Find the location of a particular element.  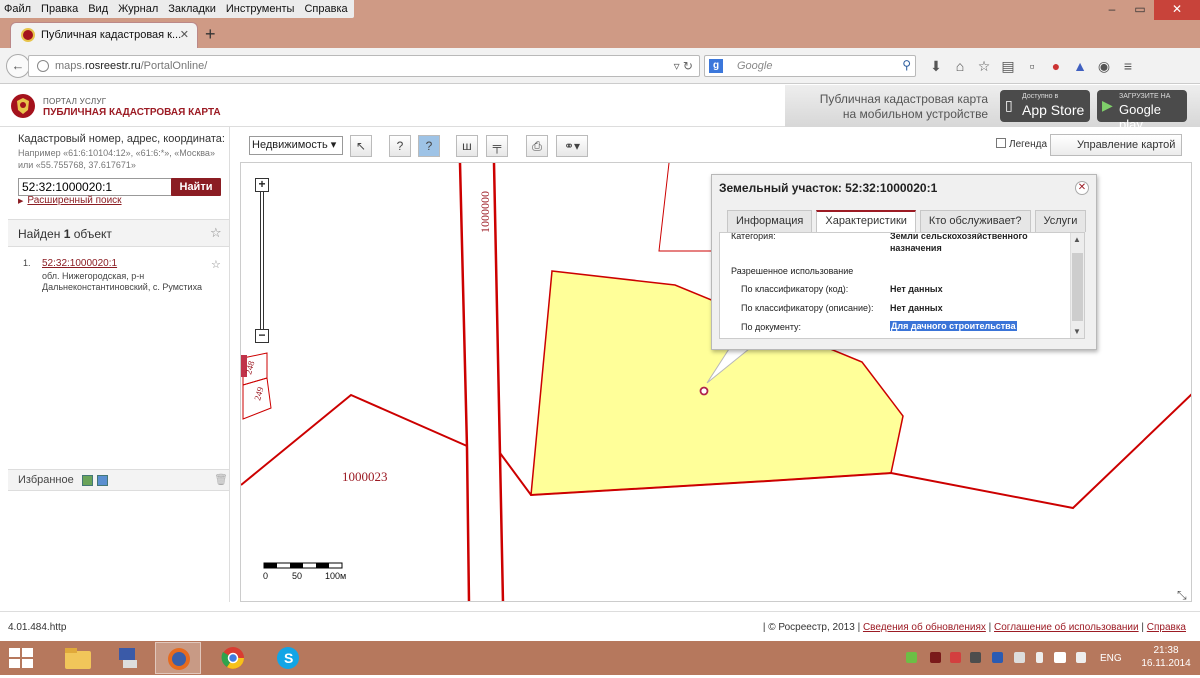

menu-help: Справка is located at coordinates (325, 9).